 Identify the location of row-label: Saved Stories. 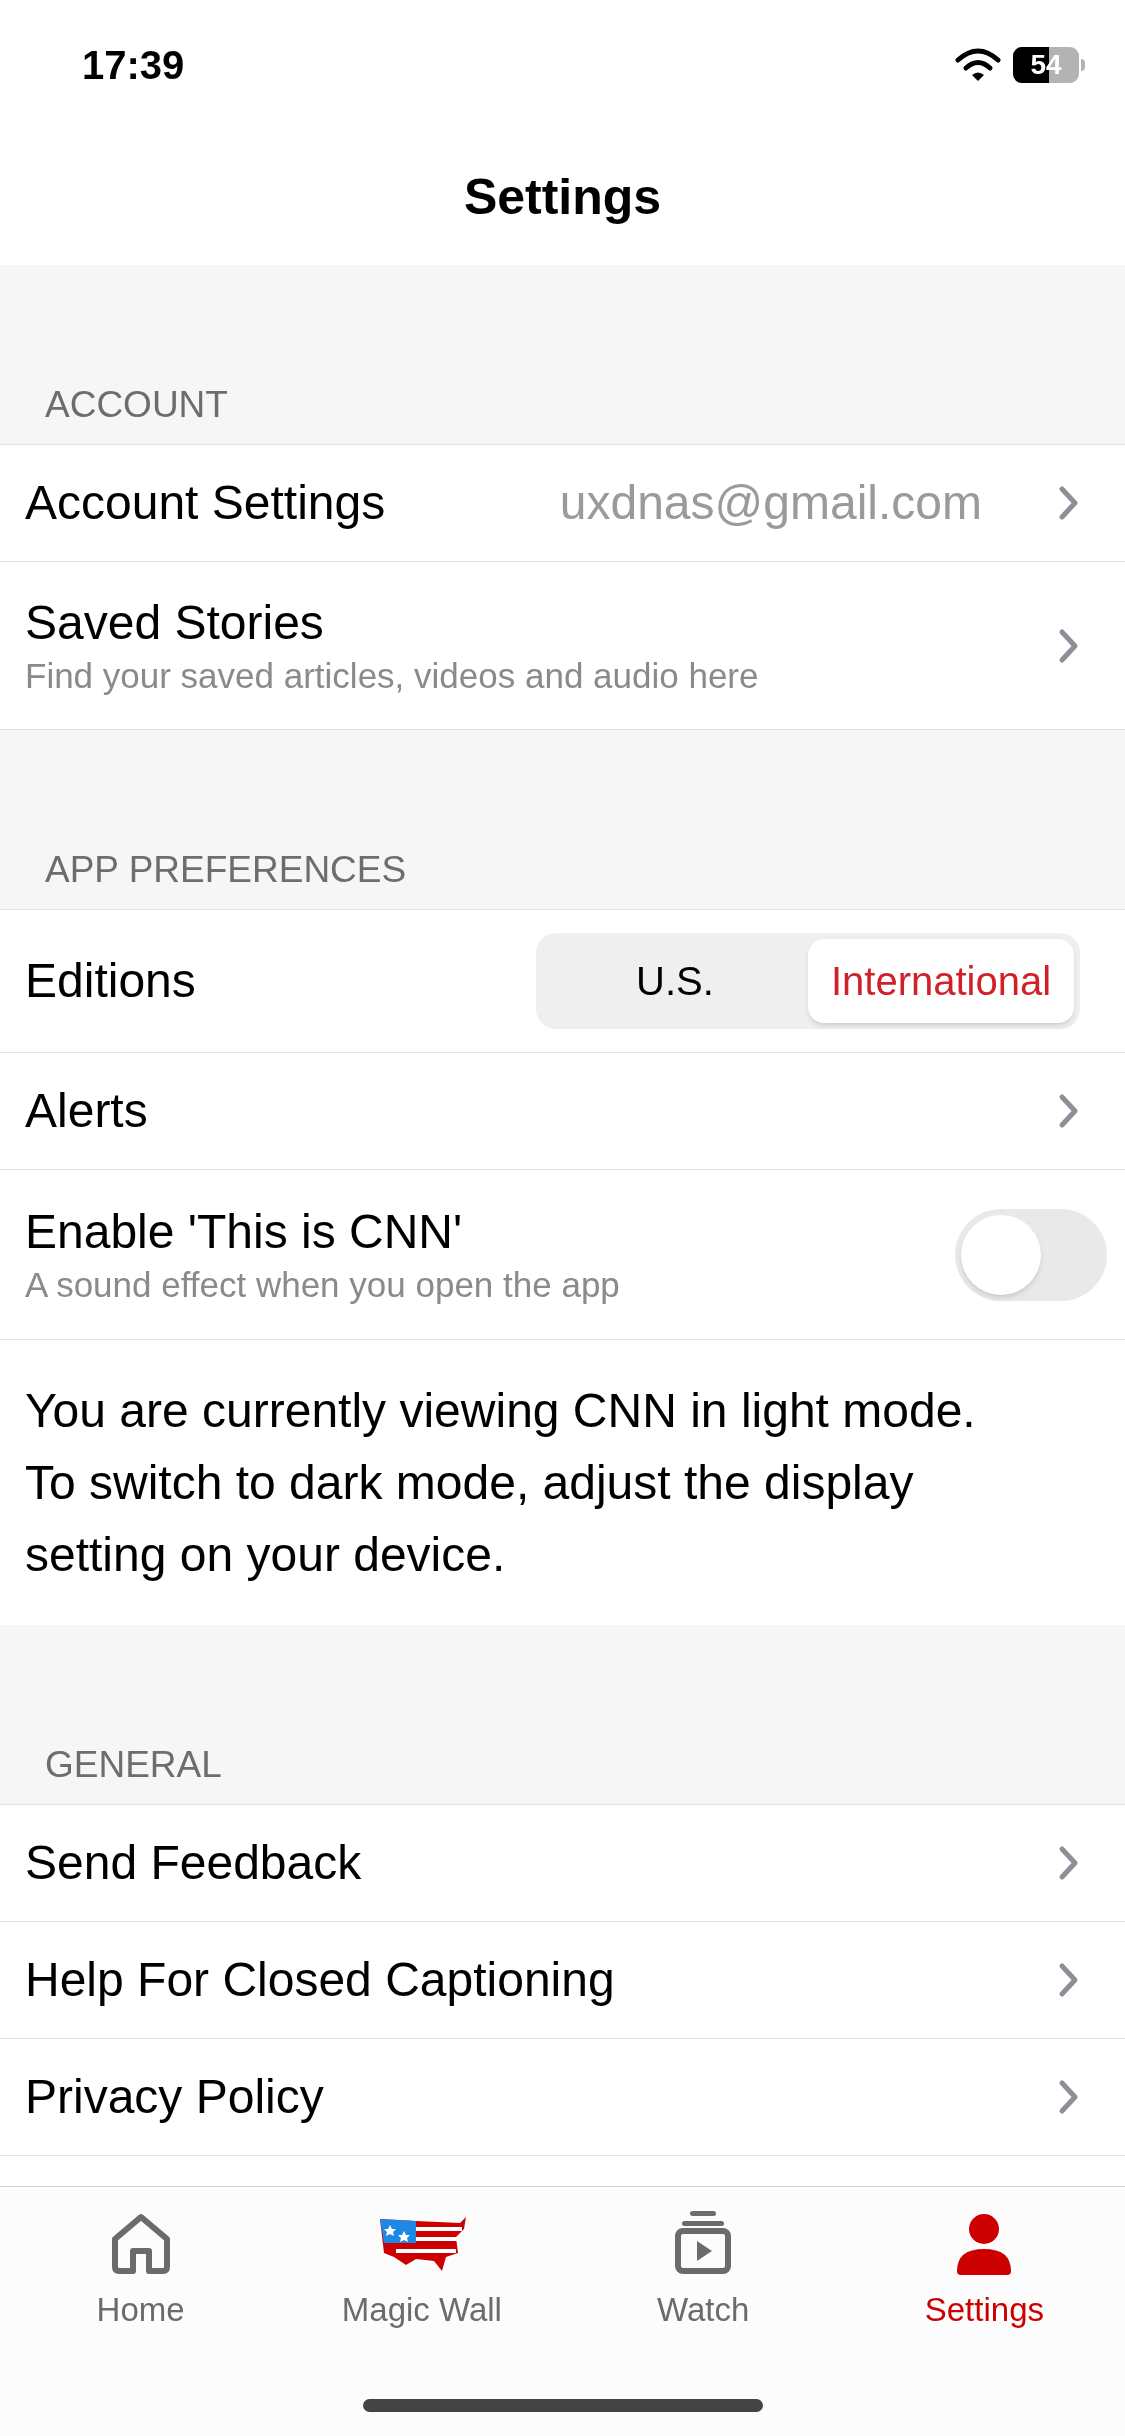
(175, 622).